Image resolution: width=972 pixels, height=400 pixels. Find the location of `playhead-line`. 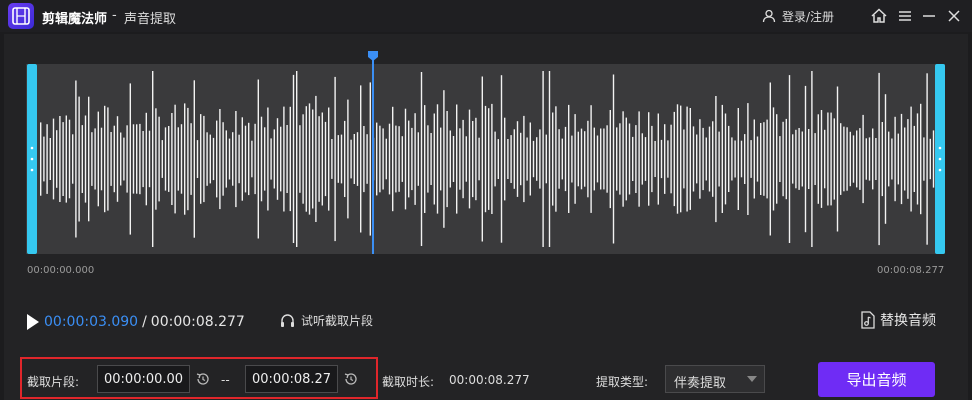

playhead-line is located at coordinates (373, 155).